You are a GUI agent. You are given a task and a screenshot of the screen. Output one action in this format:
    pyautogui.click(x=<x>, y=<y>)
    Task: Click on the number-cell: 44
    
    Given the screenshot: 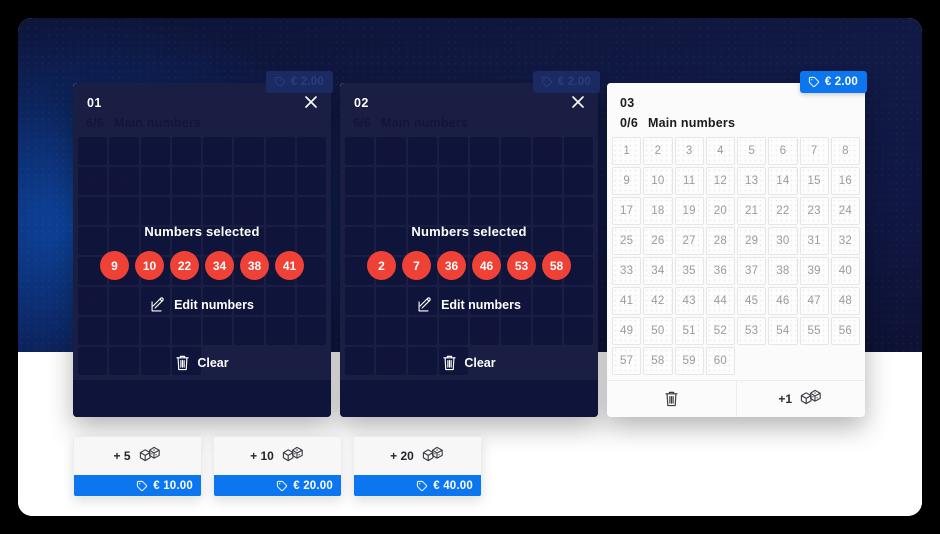 What is the action you would take?
    pyautogui.click(x=720, y=300)
    